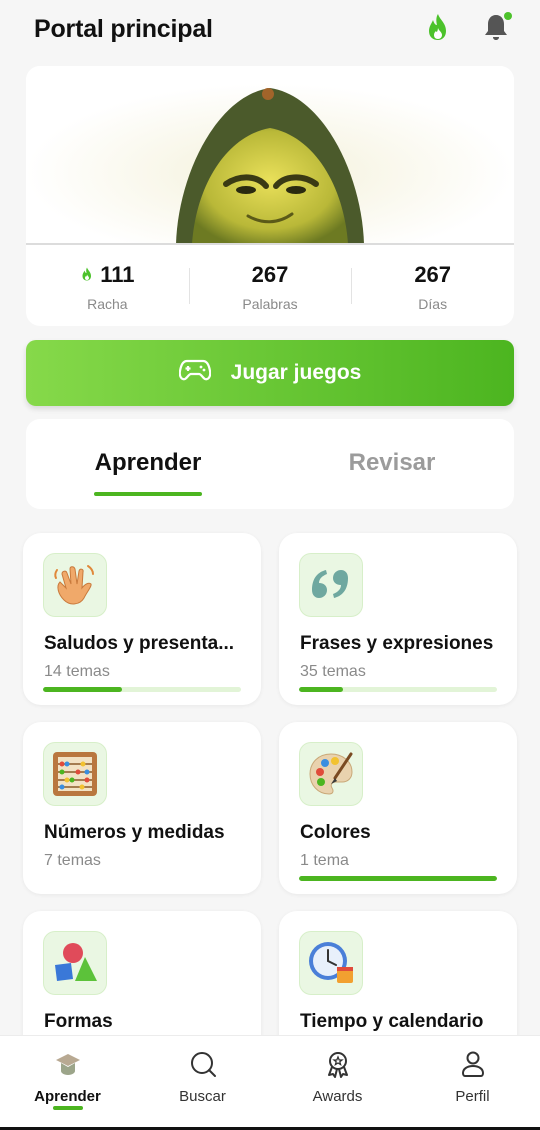 This screenshot has height=1130, width=540. I want to click on stat-label: Palabras, so click(270, 304).